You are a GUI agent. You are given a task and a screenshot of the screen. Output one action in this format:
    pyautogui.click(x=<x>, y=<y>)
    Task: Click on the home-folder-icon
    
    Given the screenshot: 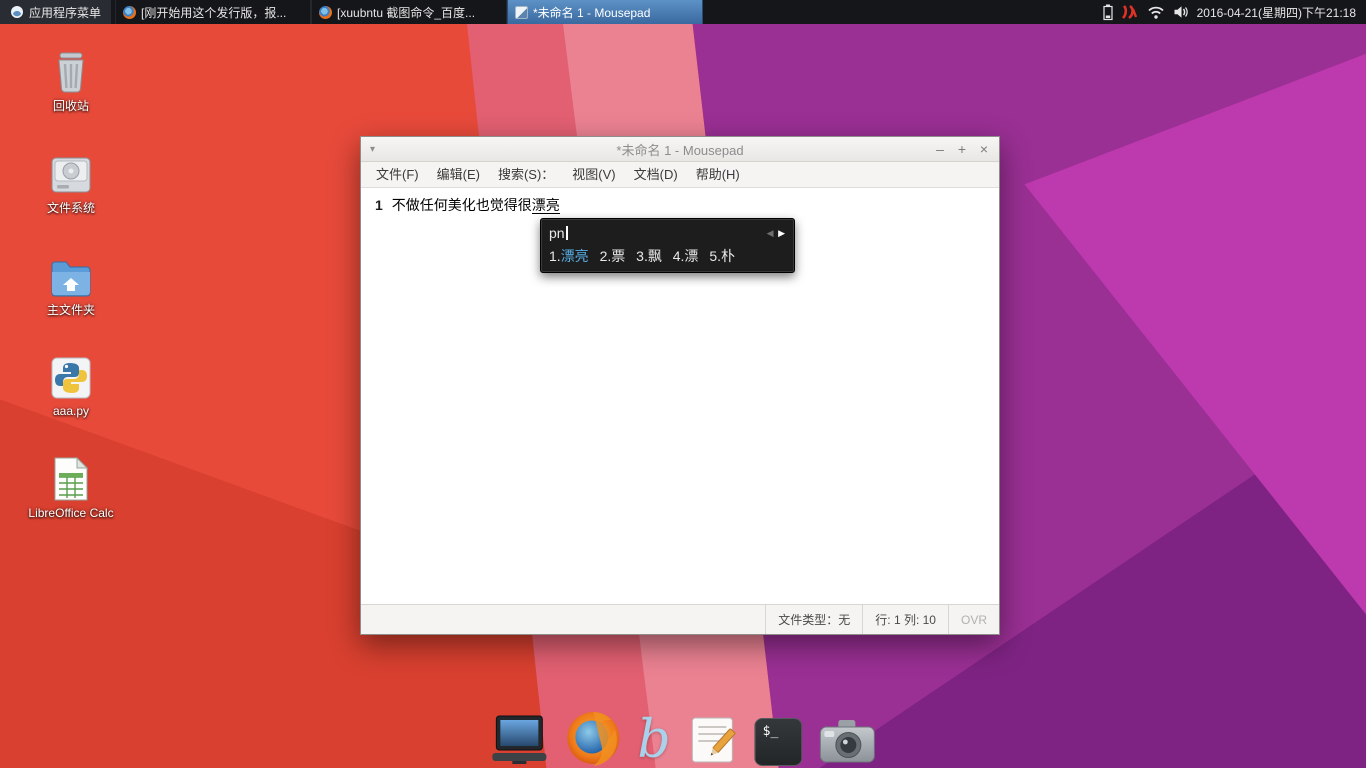 What is the action you would take?
    pyautogui.click(x=71, y=275)
    